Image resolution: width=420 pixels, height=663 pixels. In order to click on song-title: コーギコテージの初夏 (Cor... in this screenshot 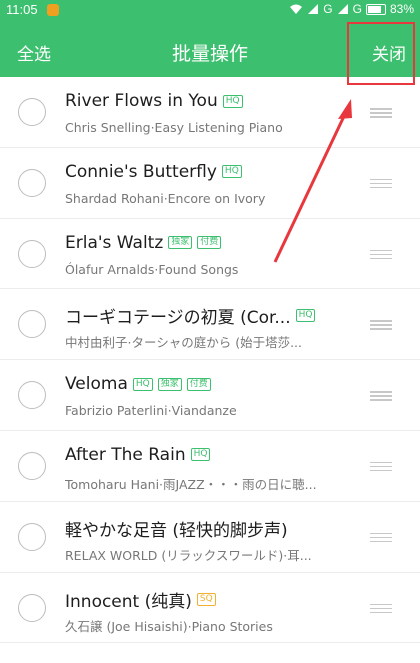, I will do `click(178, 318)`.